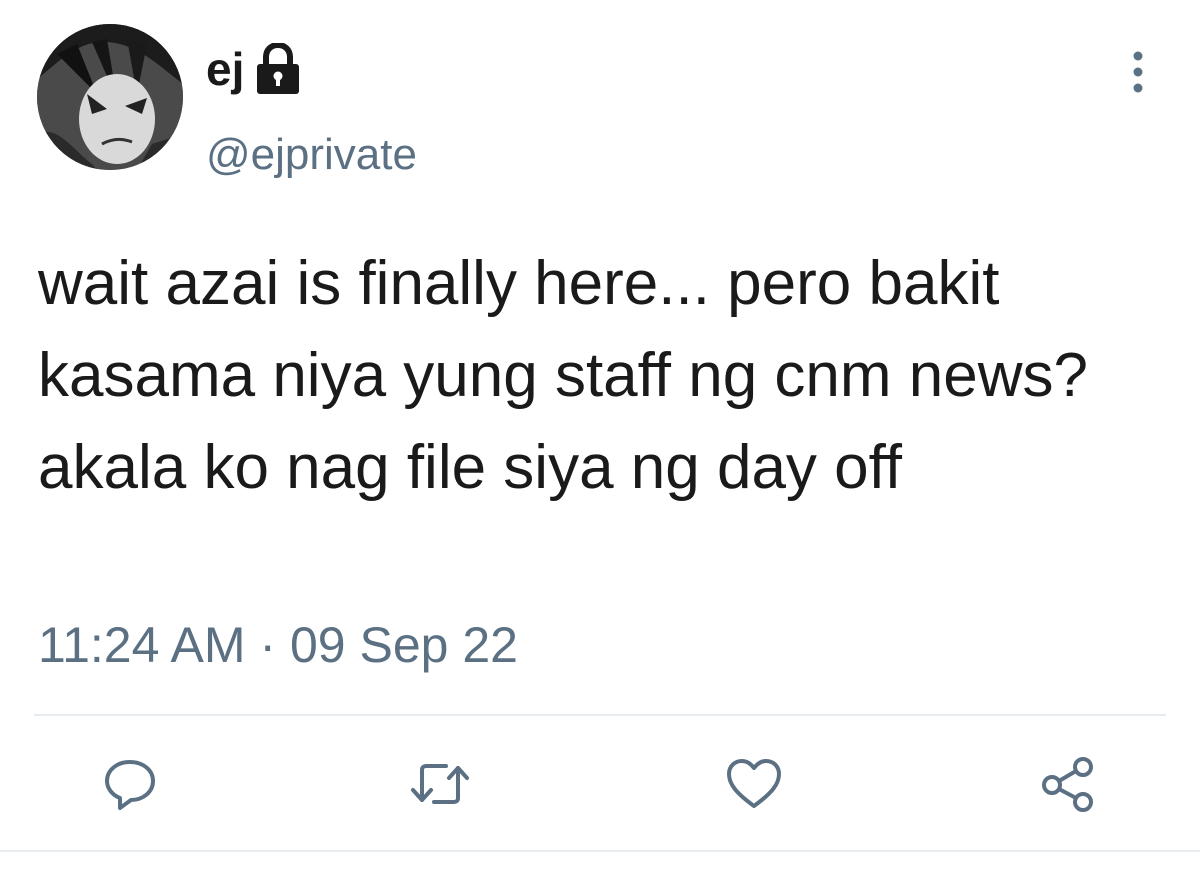 This screenshot has width=1200, height=870. I want to click on divider, so click(600, 715).